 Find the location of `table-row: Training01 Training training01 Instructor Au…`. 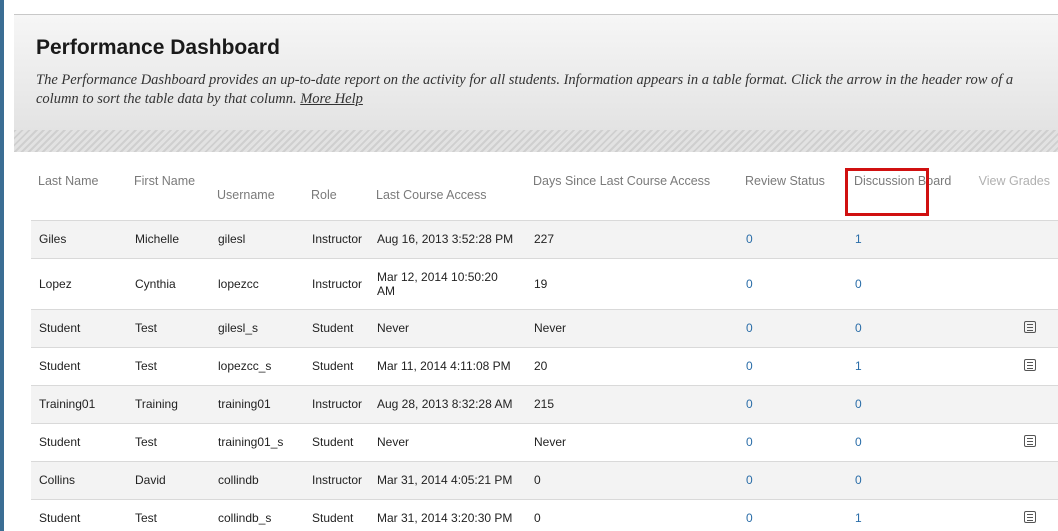

table-row: Training01 Training training01 Instructor Au… is located at coordinates (544, 403).